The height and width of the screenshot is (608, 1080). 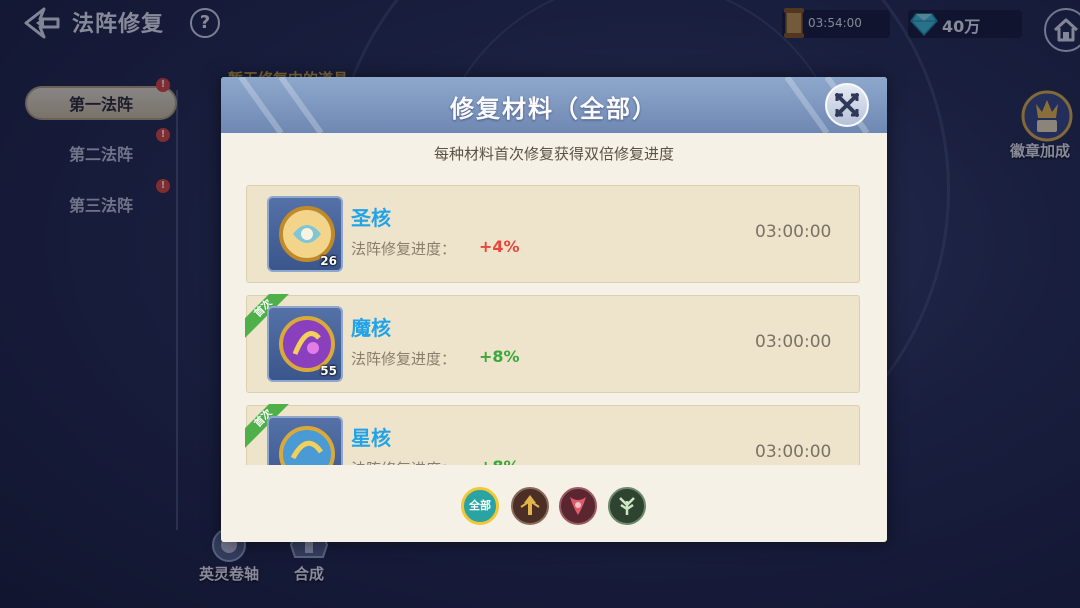 What do you see at coordinates (553, 154) in the screenshot?
I see `modal-subtitle: 每种材料首次修复获得双倍修复进度` at bounding box center [553, 154].